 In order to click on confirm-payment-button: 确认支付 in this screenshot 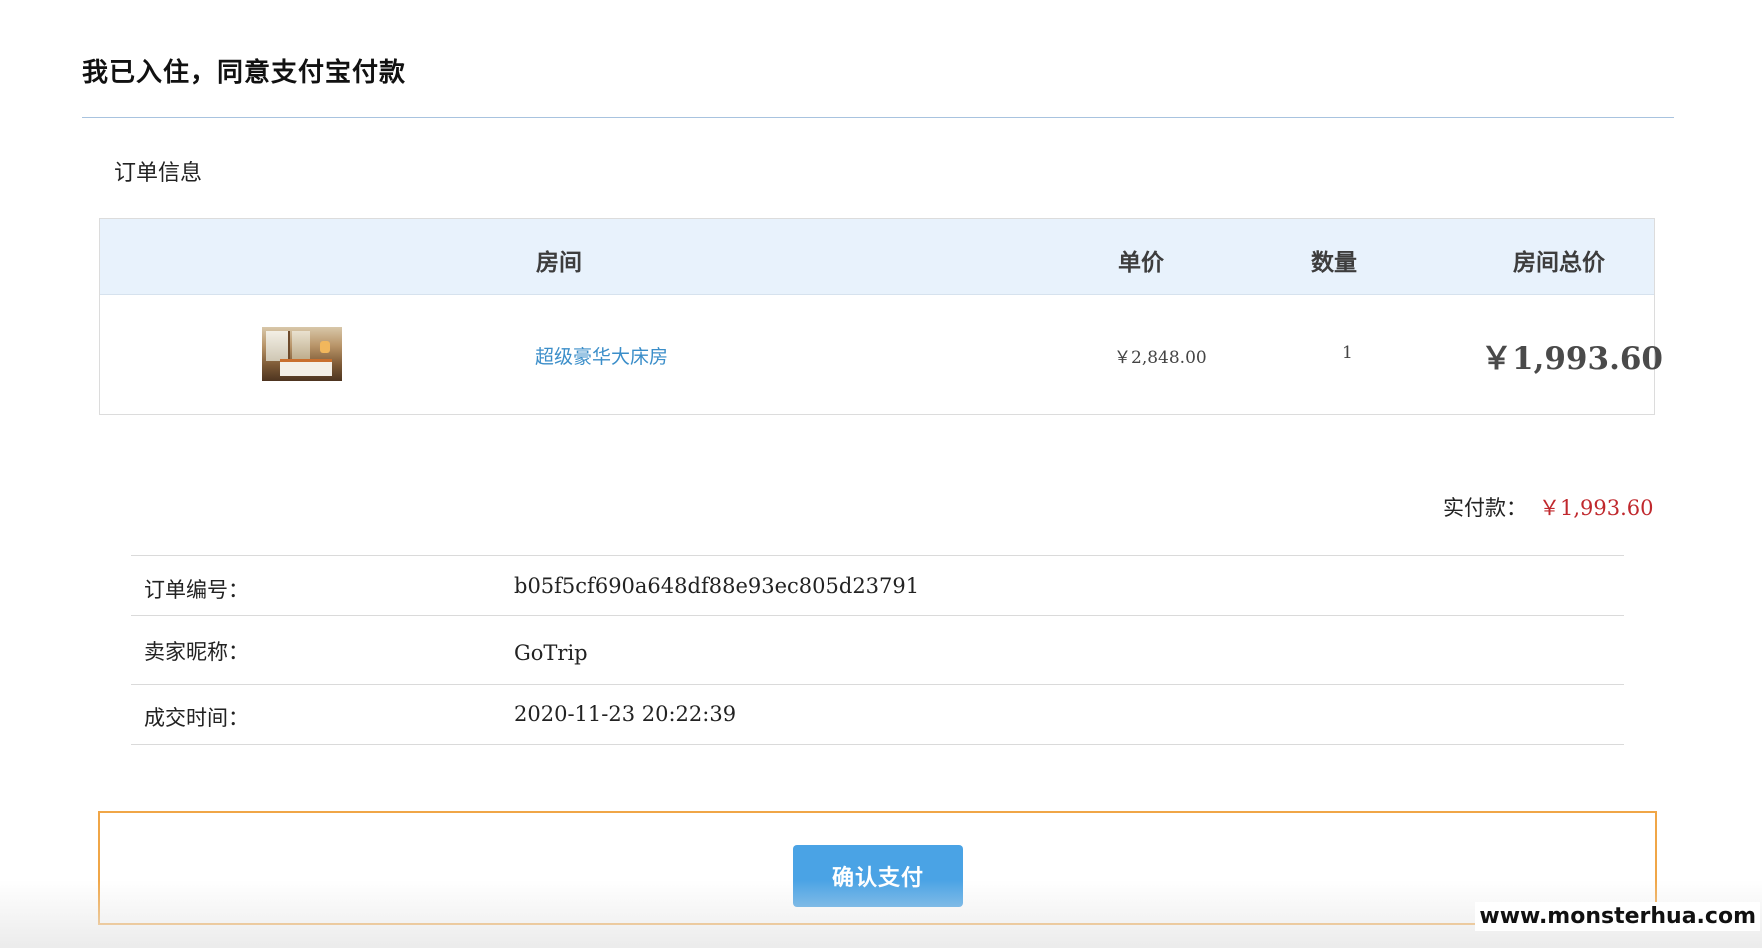, I will do `click(878, 876)`.